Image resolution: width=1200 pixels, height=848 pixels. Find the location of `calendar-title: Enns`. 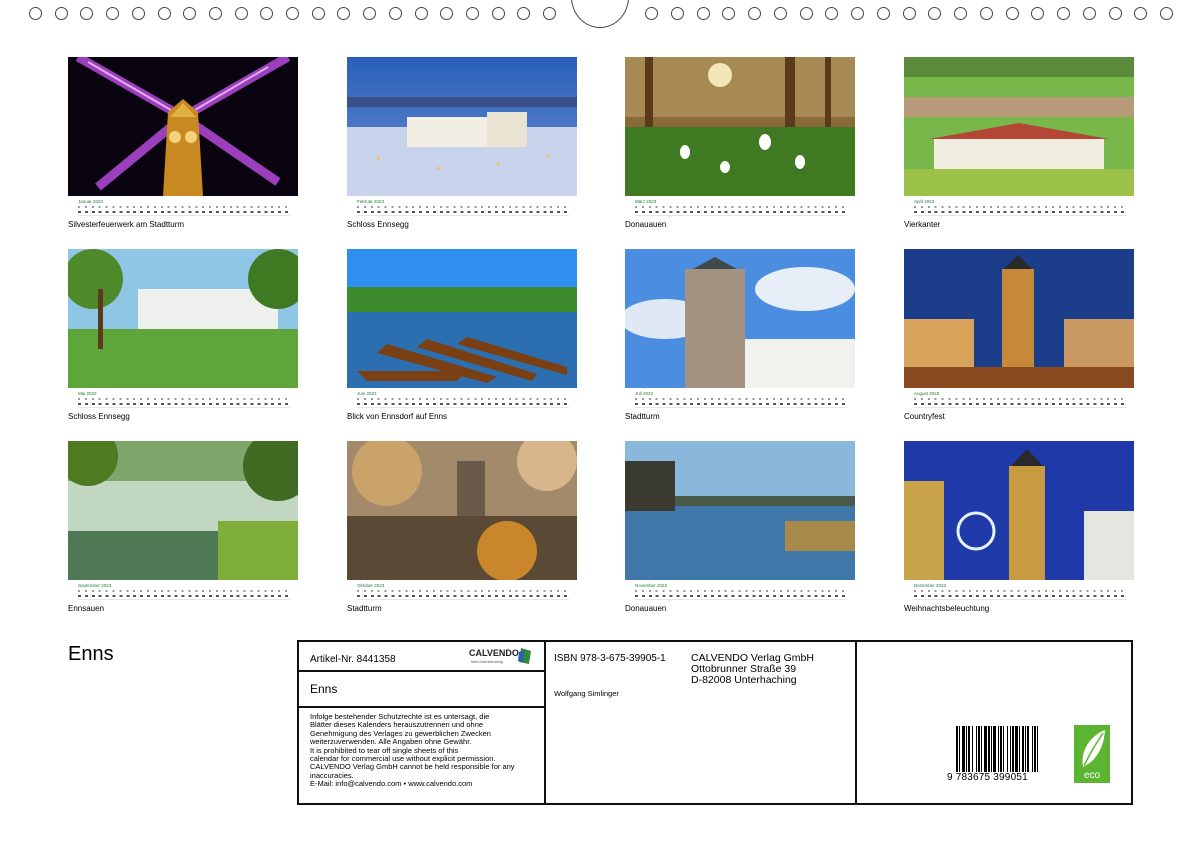

calendar-title: Enns is located at coordinates (91, 654).